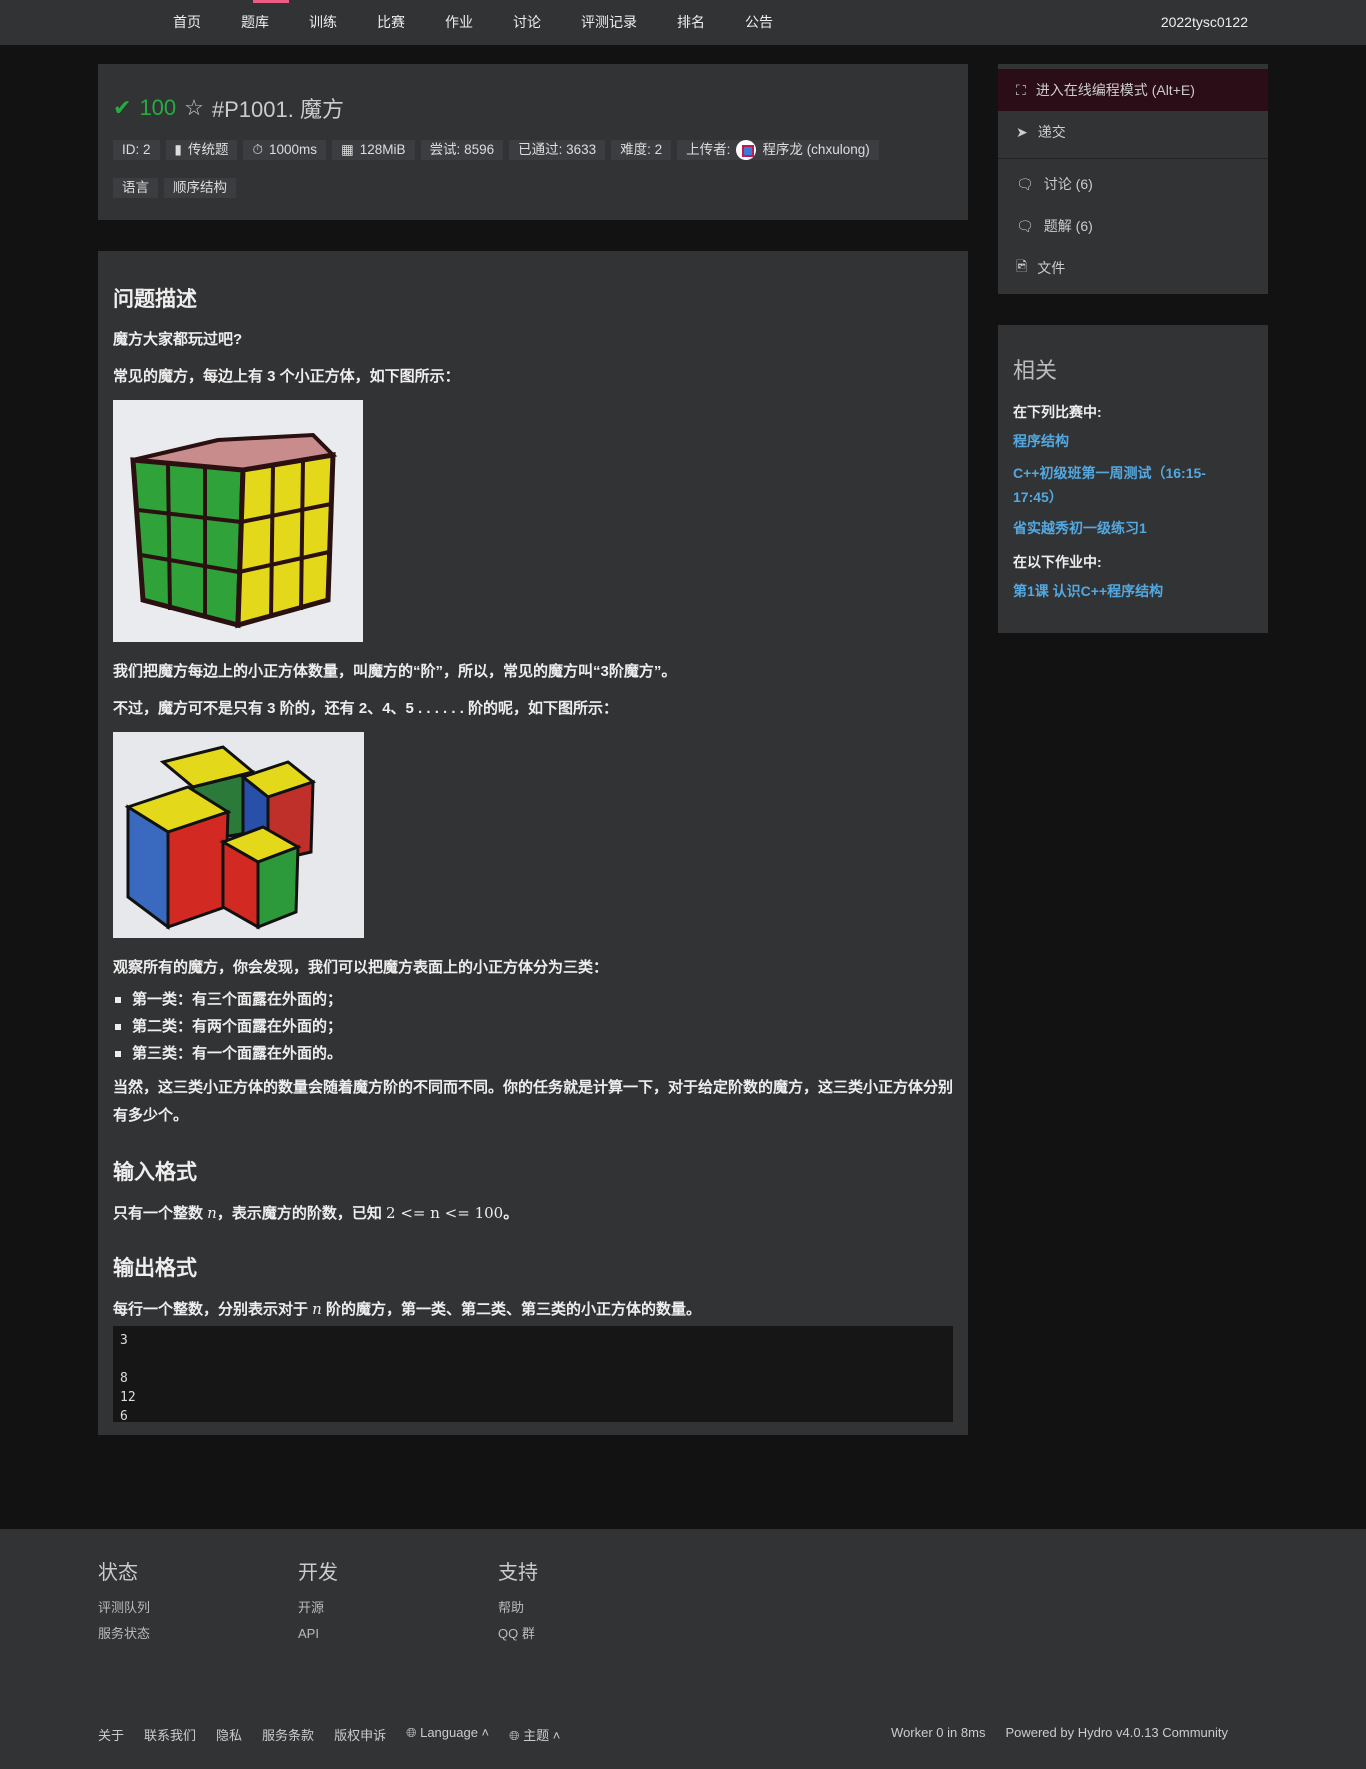 The width and height of the screenshot is (1366, 1769). I want to click on badge-tried: 尝试: 8596, so click(462, 150).